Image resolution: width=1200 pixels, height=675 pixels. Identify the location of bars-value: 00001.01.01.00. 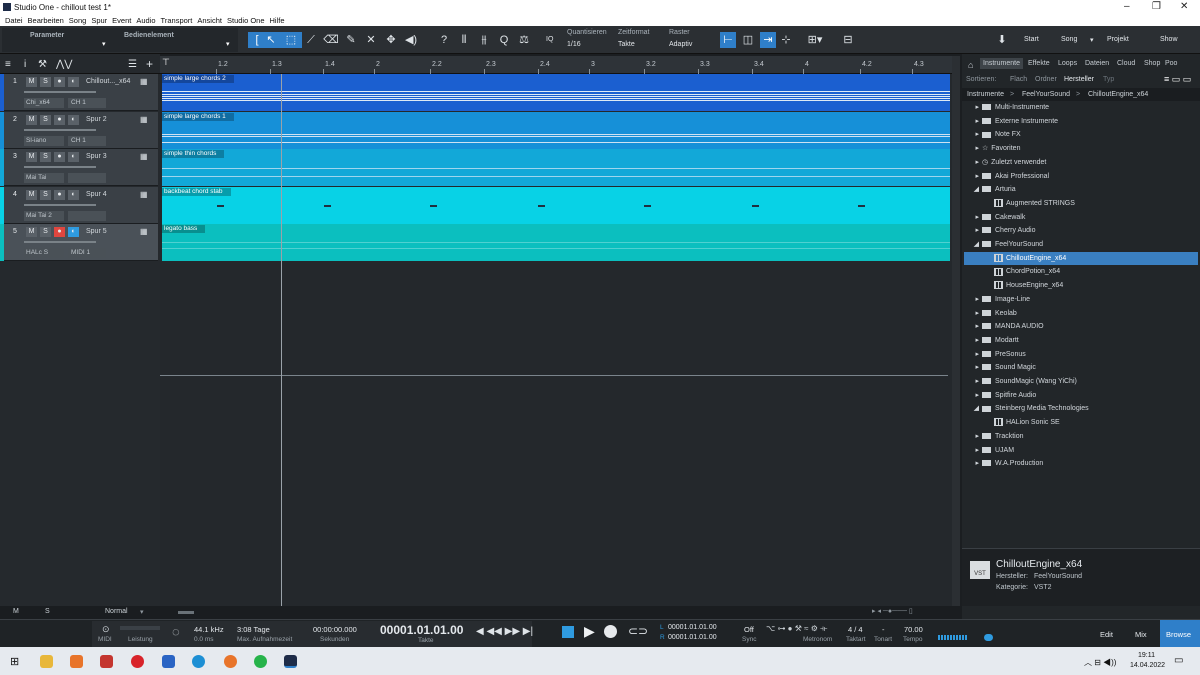
(421, 630).